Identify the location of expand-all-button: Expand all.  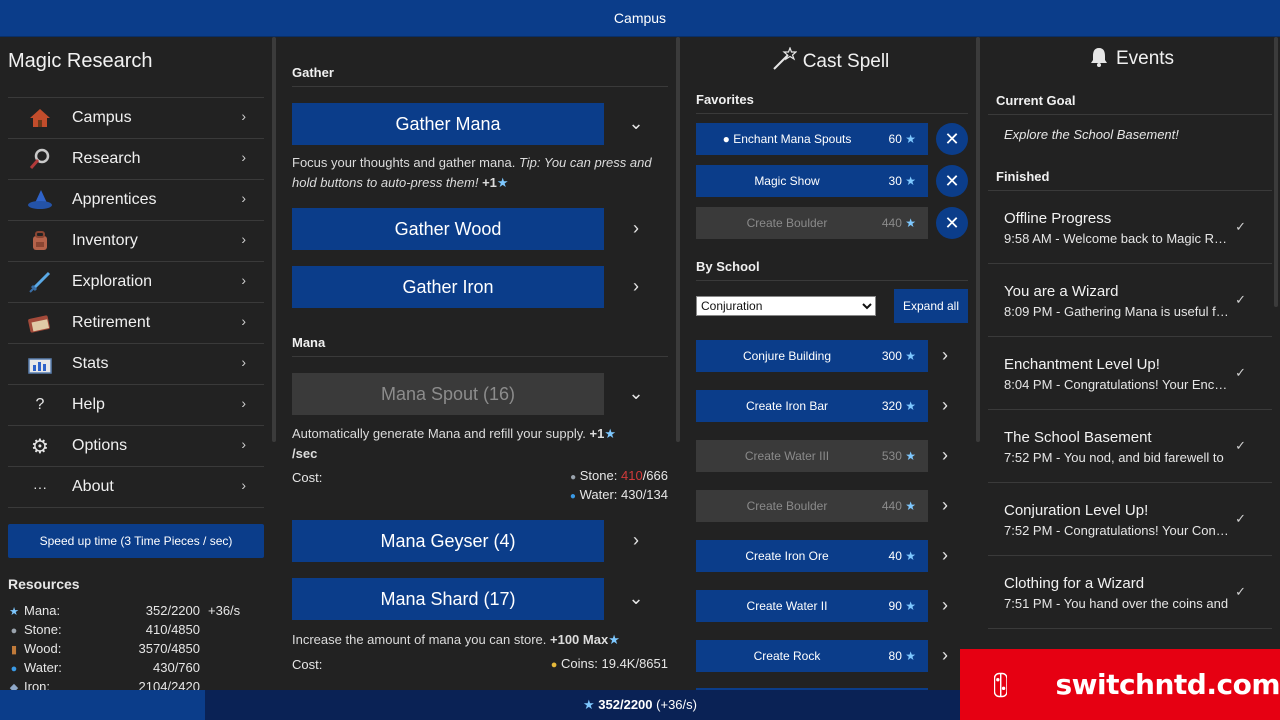
(931, 306).